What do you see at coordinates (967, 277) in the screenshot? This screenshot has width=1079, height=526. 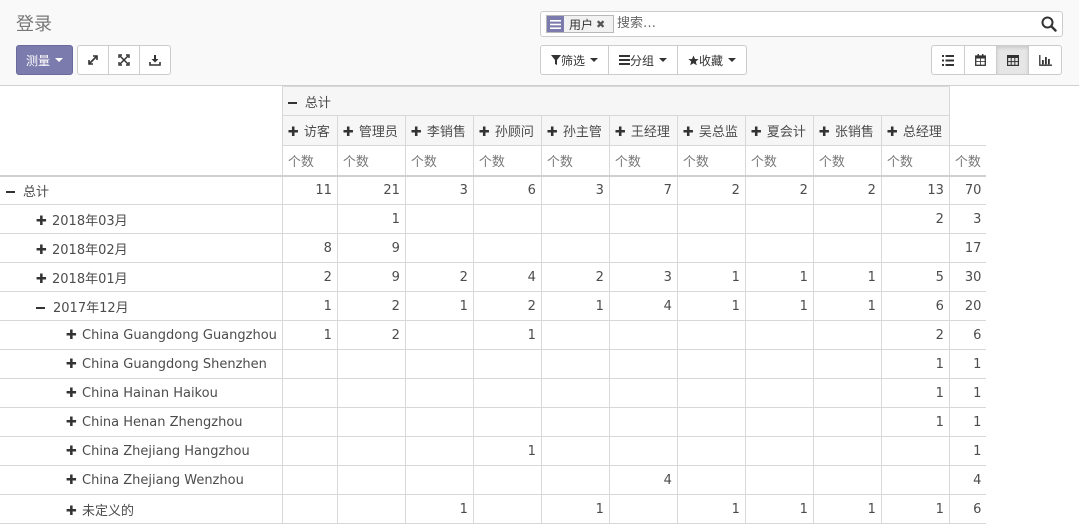 I see `pivot-row-total: 30` at bounding box center [967, 277].